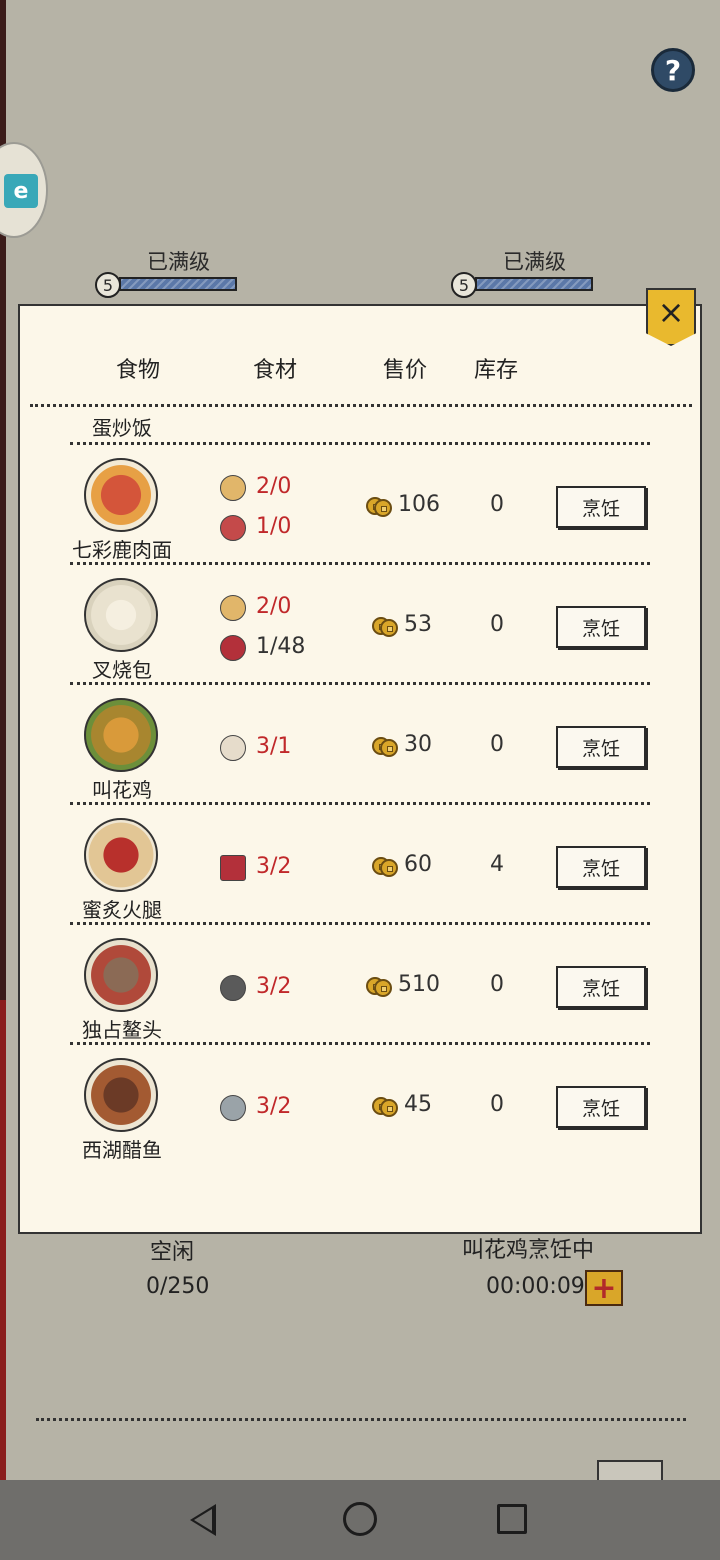 The width and height of the screenshot is (720, 1560). I want to click on table-header: 食物 食材 售价 库存, so click(360, 369).